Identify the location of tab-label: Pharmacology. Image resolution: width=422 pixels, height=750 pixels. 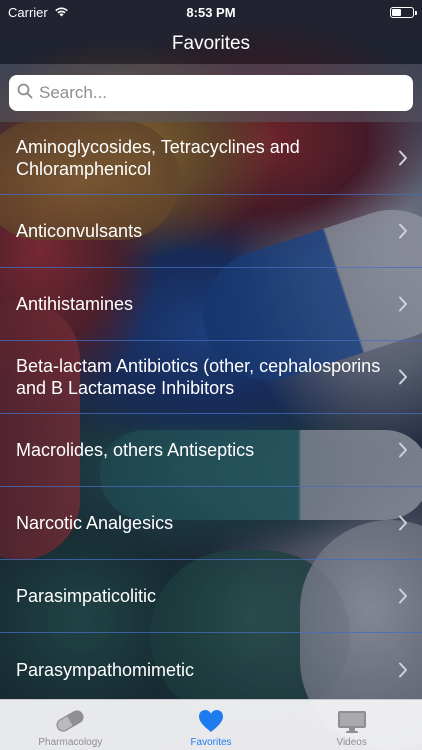
(70, 742).